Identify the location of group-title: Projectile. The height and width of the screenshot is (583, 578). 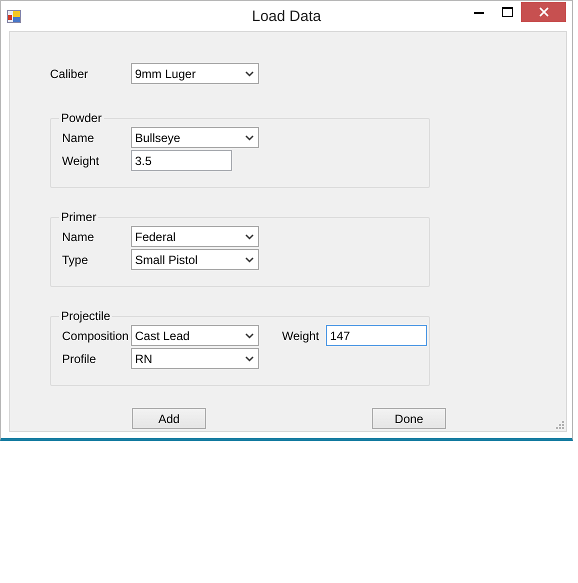
(86, 316).